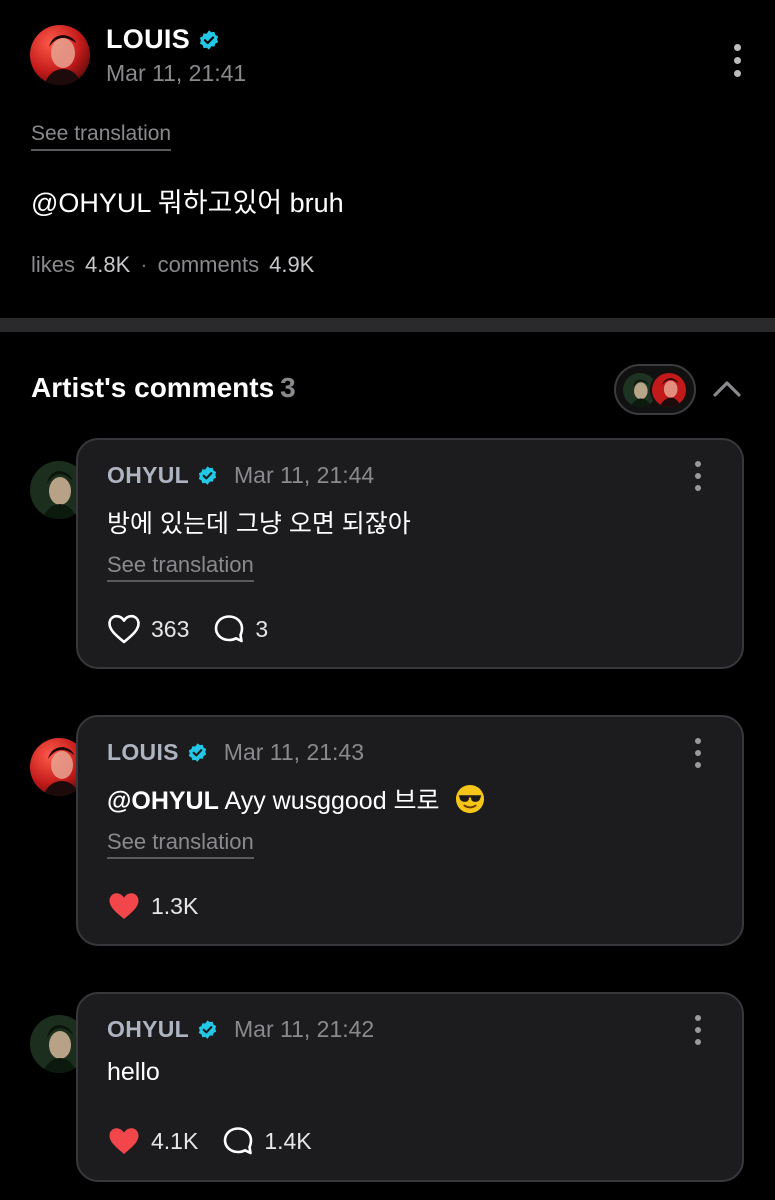 This screenshot has height=1200, width=775. I want to click on artist-avatars-pill, so click(655, 389).